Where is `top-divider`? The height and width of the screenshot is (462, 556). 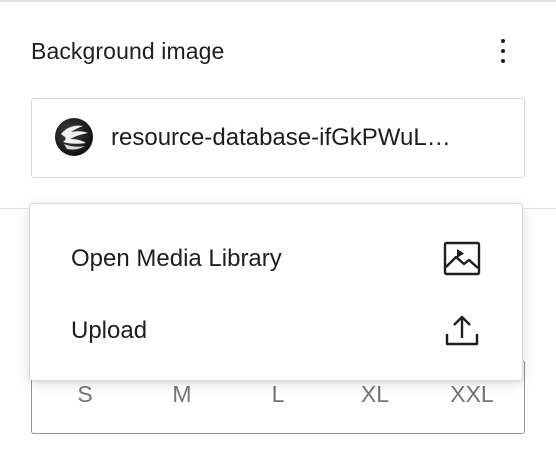
top-divider is located at coordinates (278, 1).